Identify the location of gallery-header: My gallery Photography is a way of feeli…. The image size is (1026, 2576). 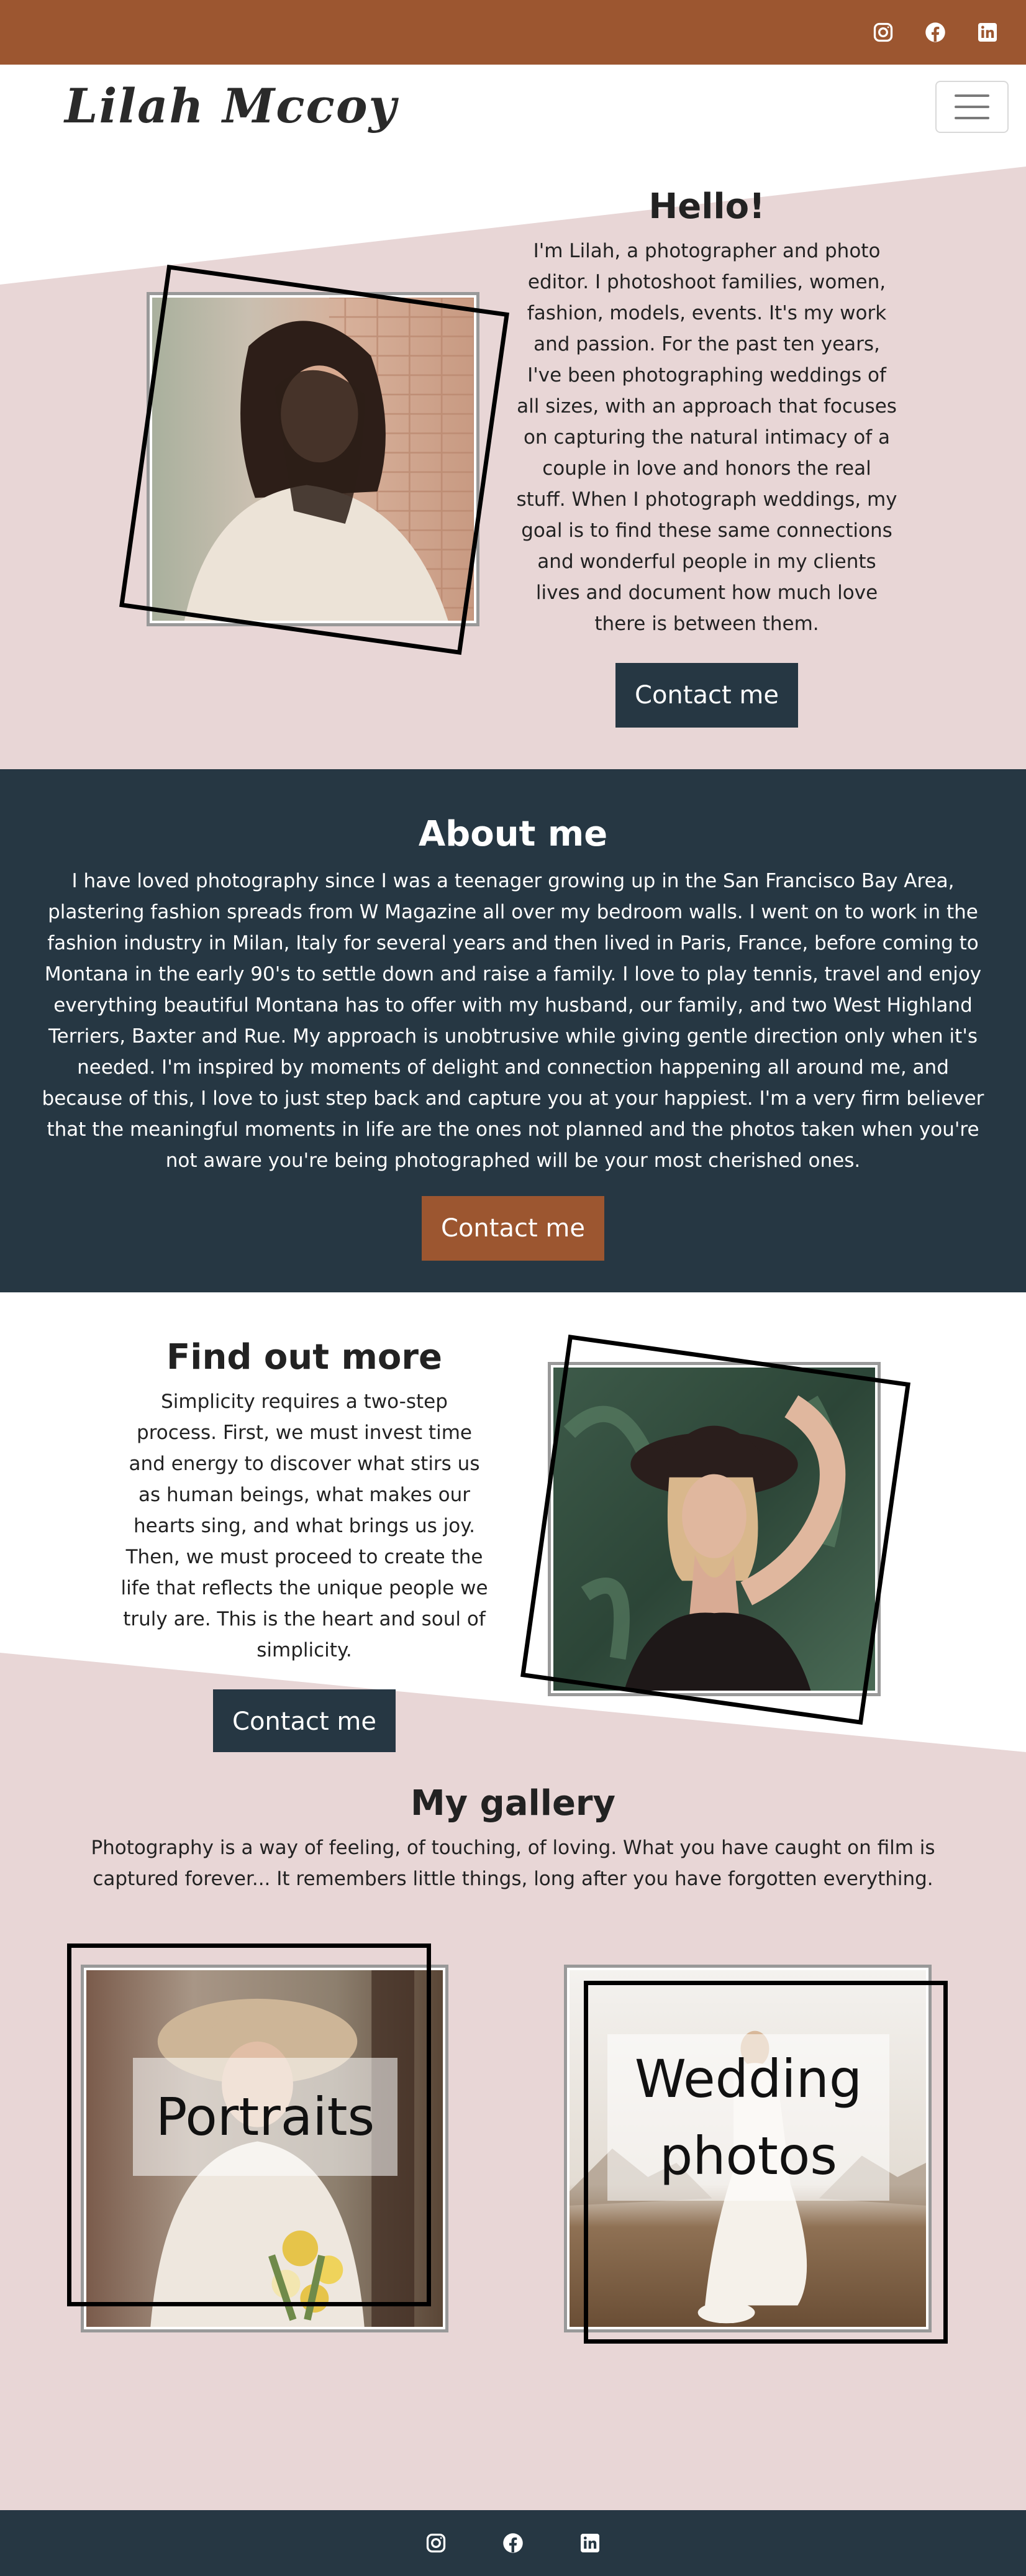
(513, 1823).